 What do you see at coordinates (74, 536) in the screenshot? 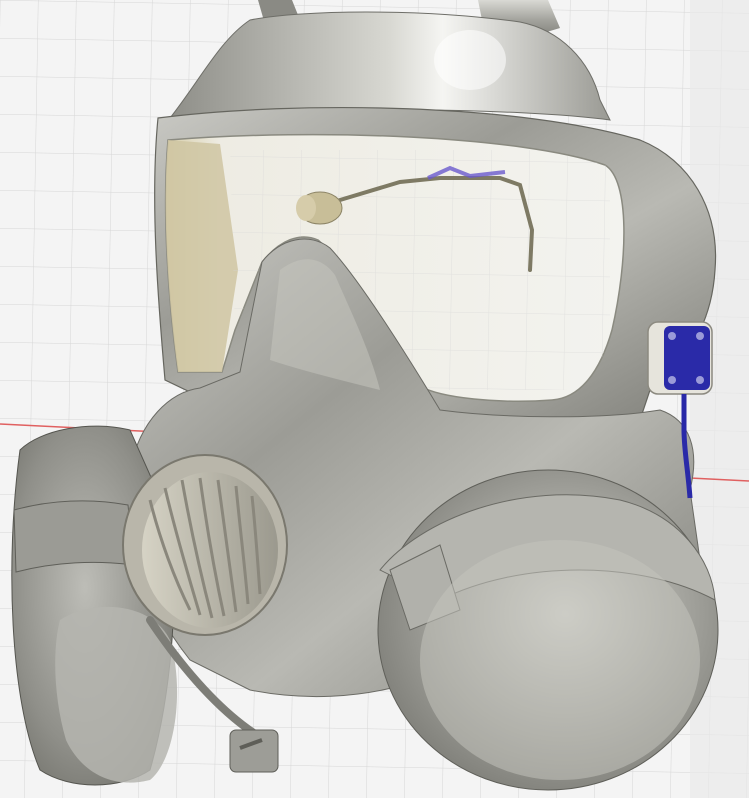
I see `left-canister-band` at bounding box center [74, 536].